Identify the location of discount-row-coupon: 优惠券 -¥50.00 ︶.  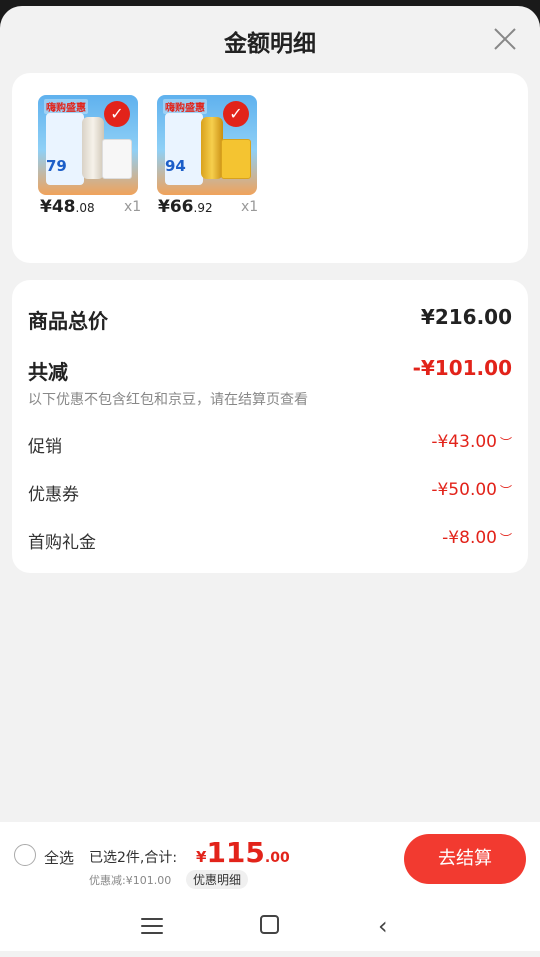
(270, 492).